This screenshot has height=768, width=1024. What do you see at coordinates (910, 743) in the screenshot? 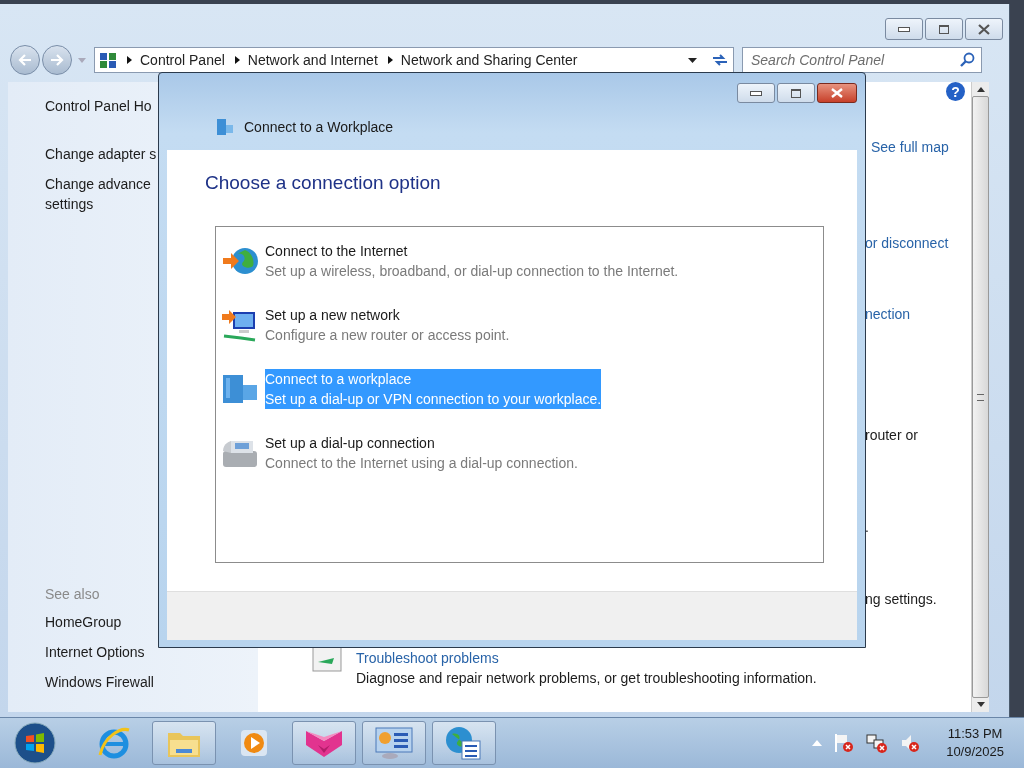
I see `speaker-muted-icon` at bounding box center [910, 743].